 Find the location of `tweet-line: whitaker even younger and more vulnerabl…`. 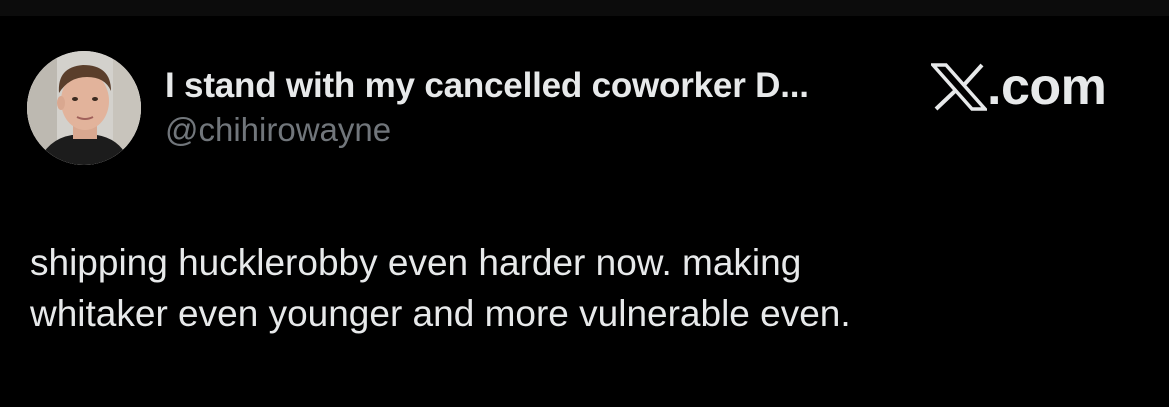

tweet-line: whitaker even younger and more vulnerabl… is located at coordinates (440, 313).